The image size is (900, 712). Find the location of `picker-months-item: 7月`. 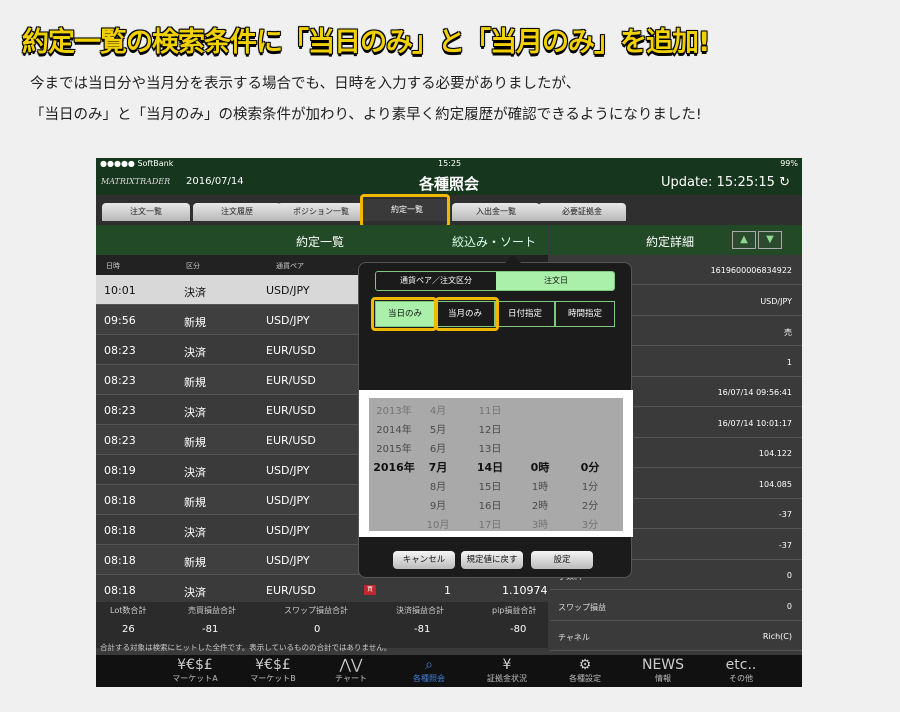

picker-months-item: 7月 is located at coordinates (438, 467).